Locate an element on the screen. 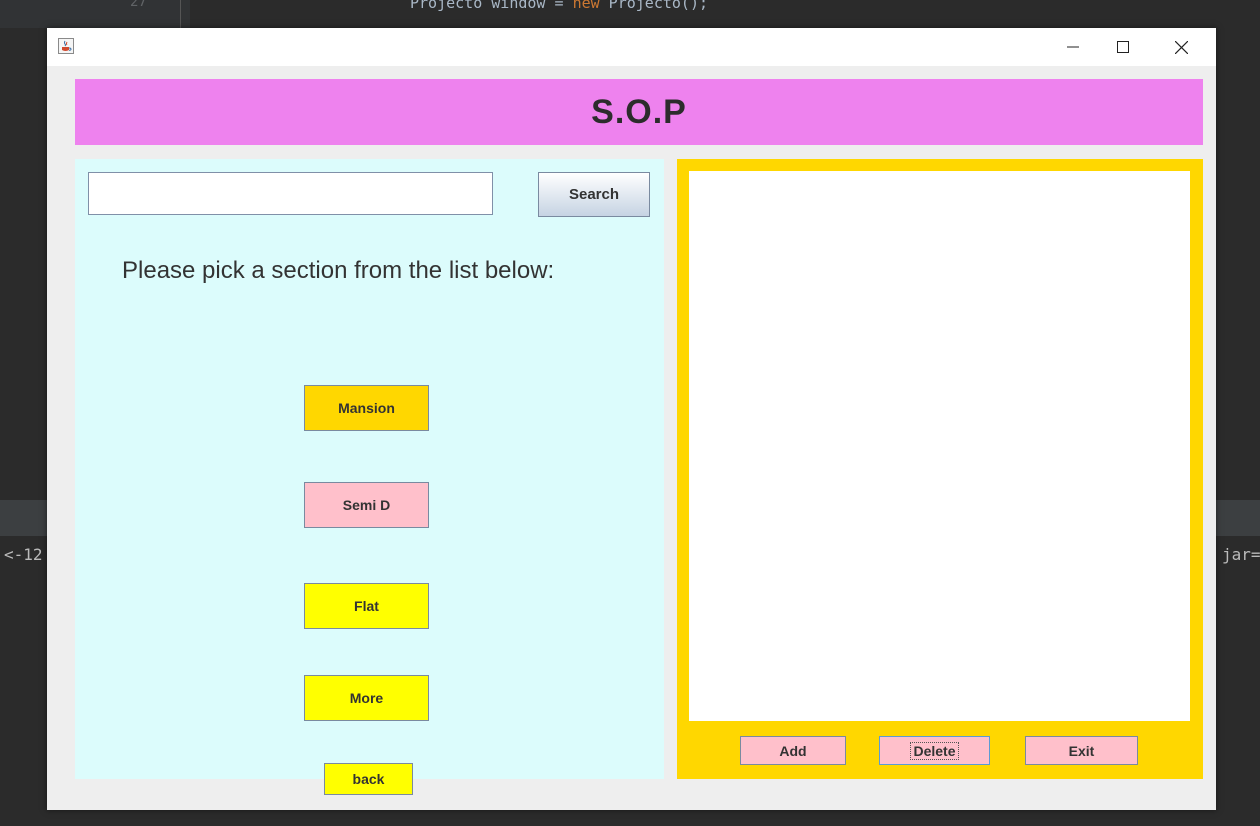 The height and width of the screenshot is (826, 1260). title-bar is located at coordinates (631, 47).